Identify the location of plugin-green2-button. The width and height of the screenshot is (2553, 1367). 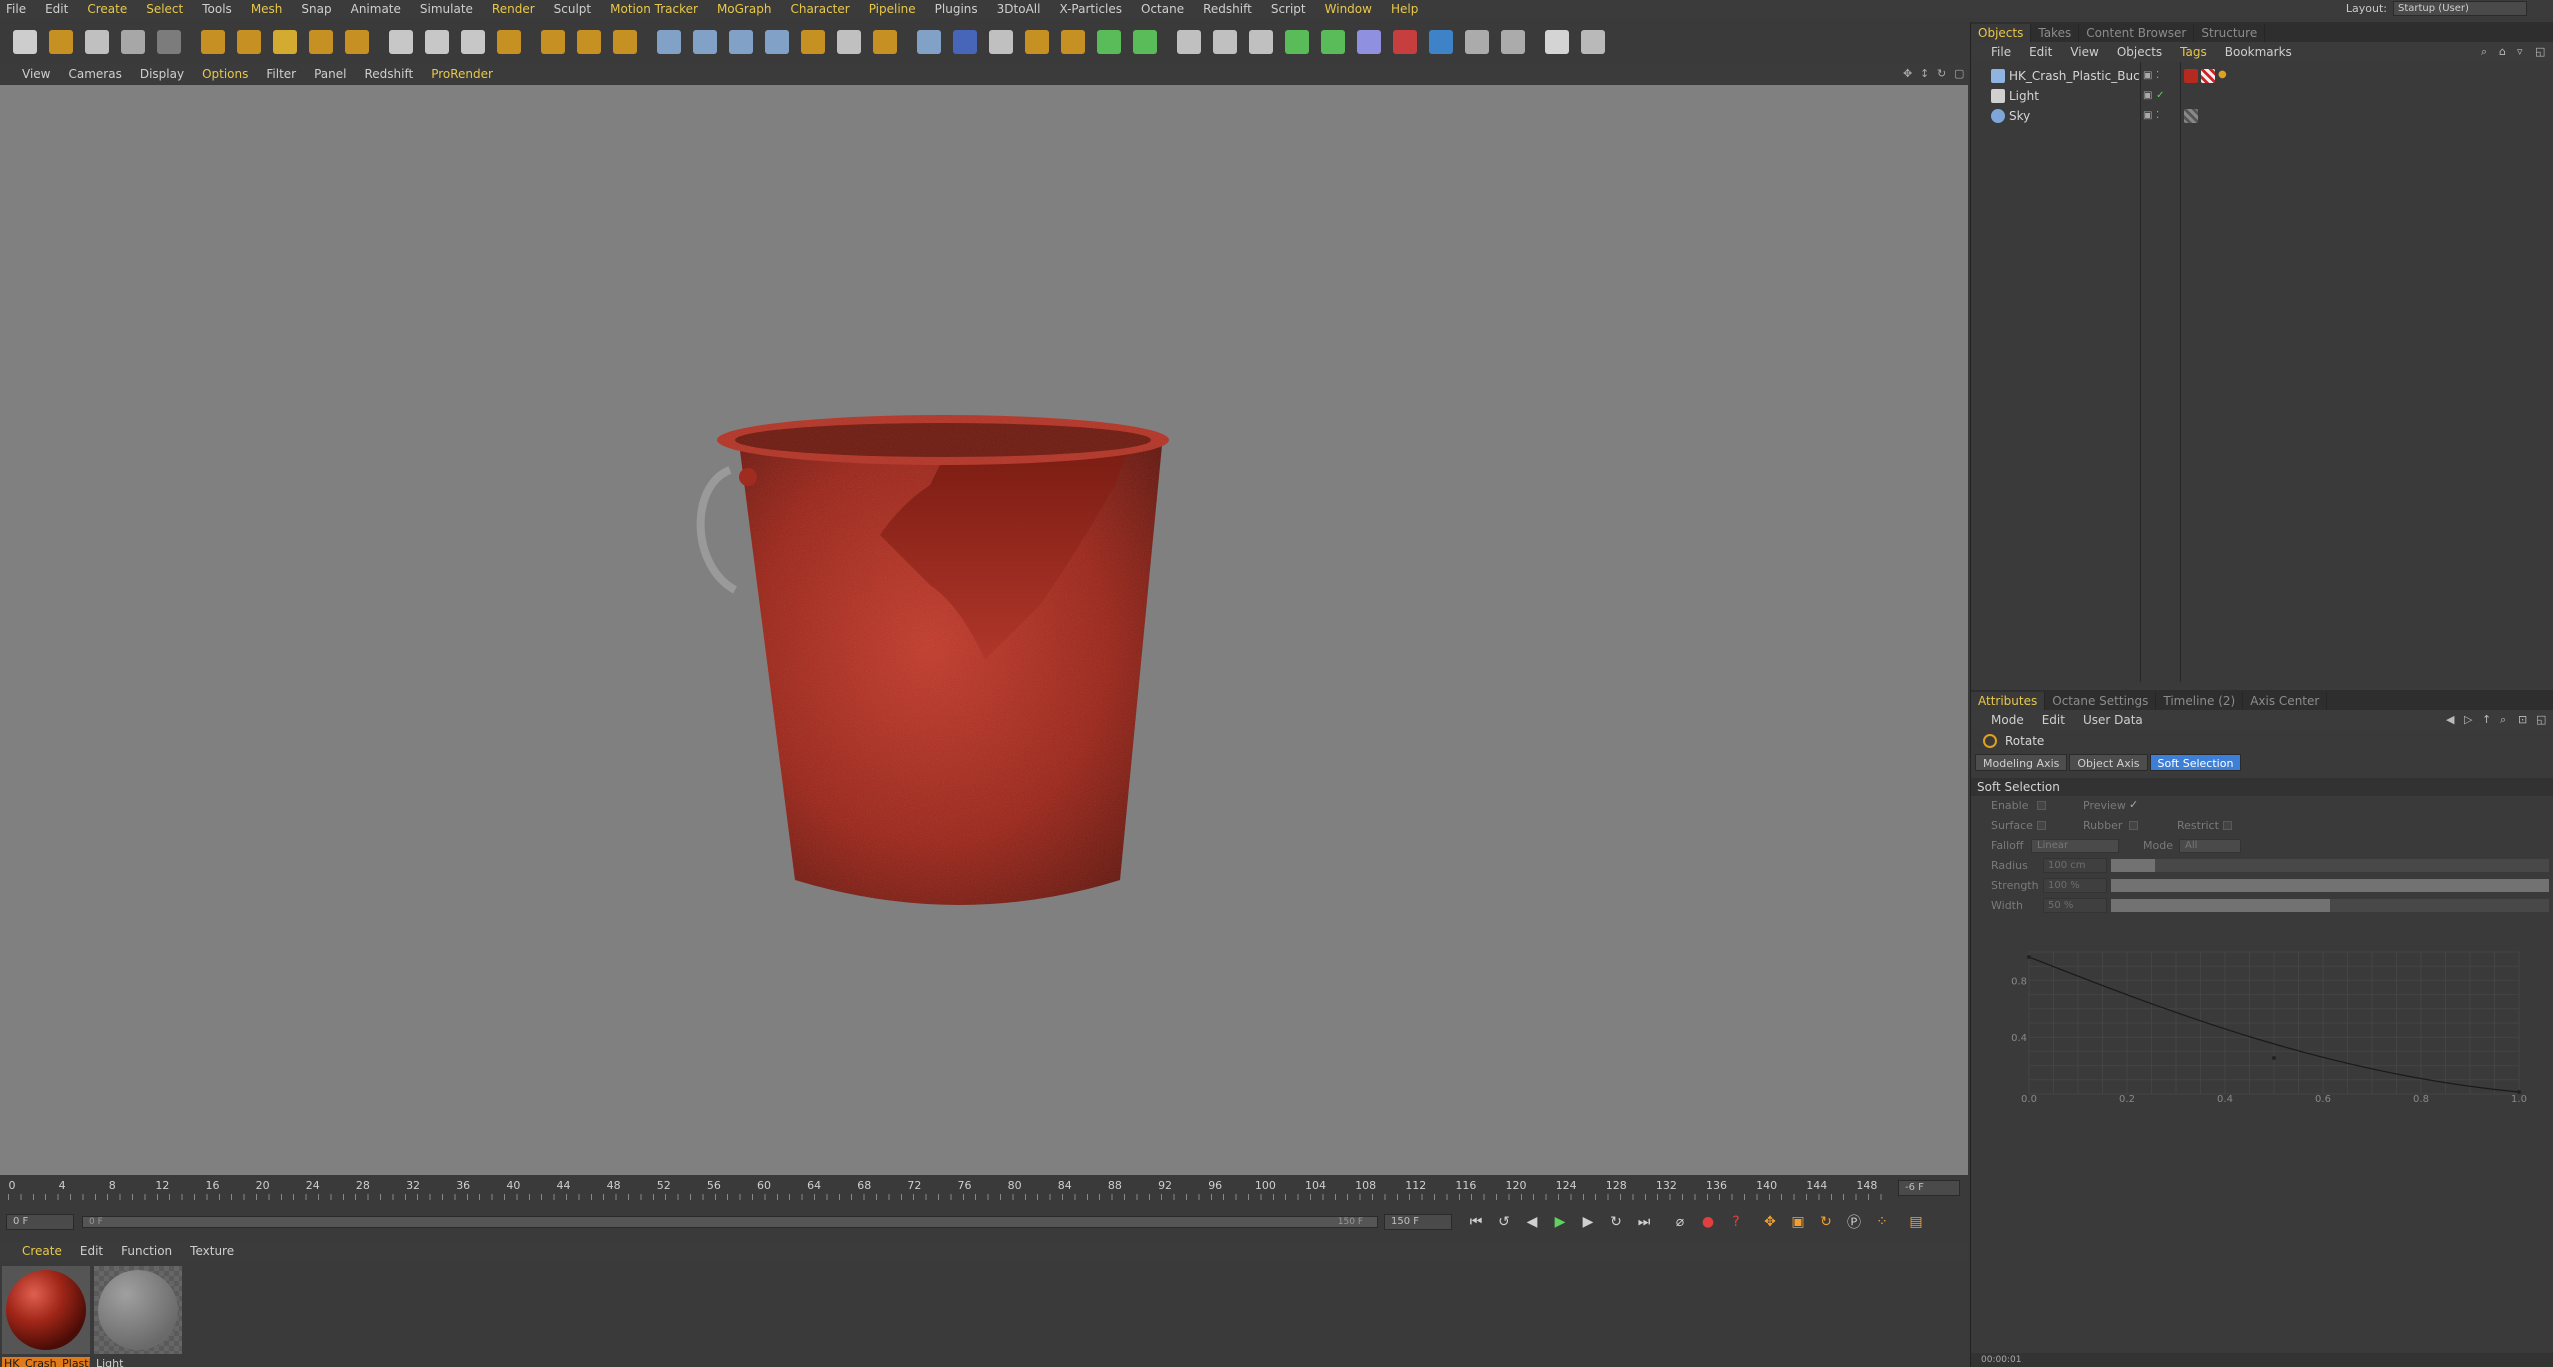
(1297, 42).